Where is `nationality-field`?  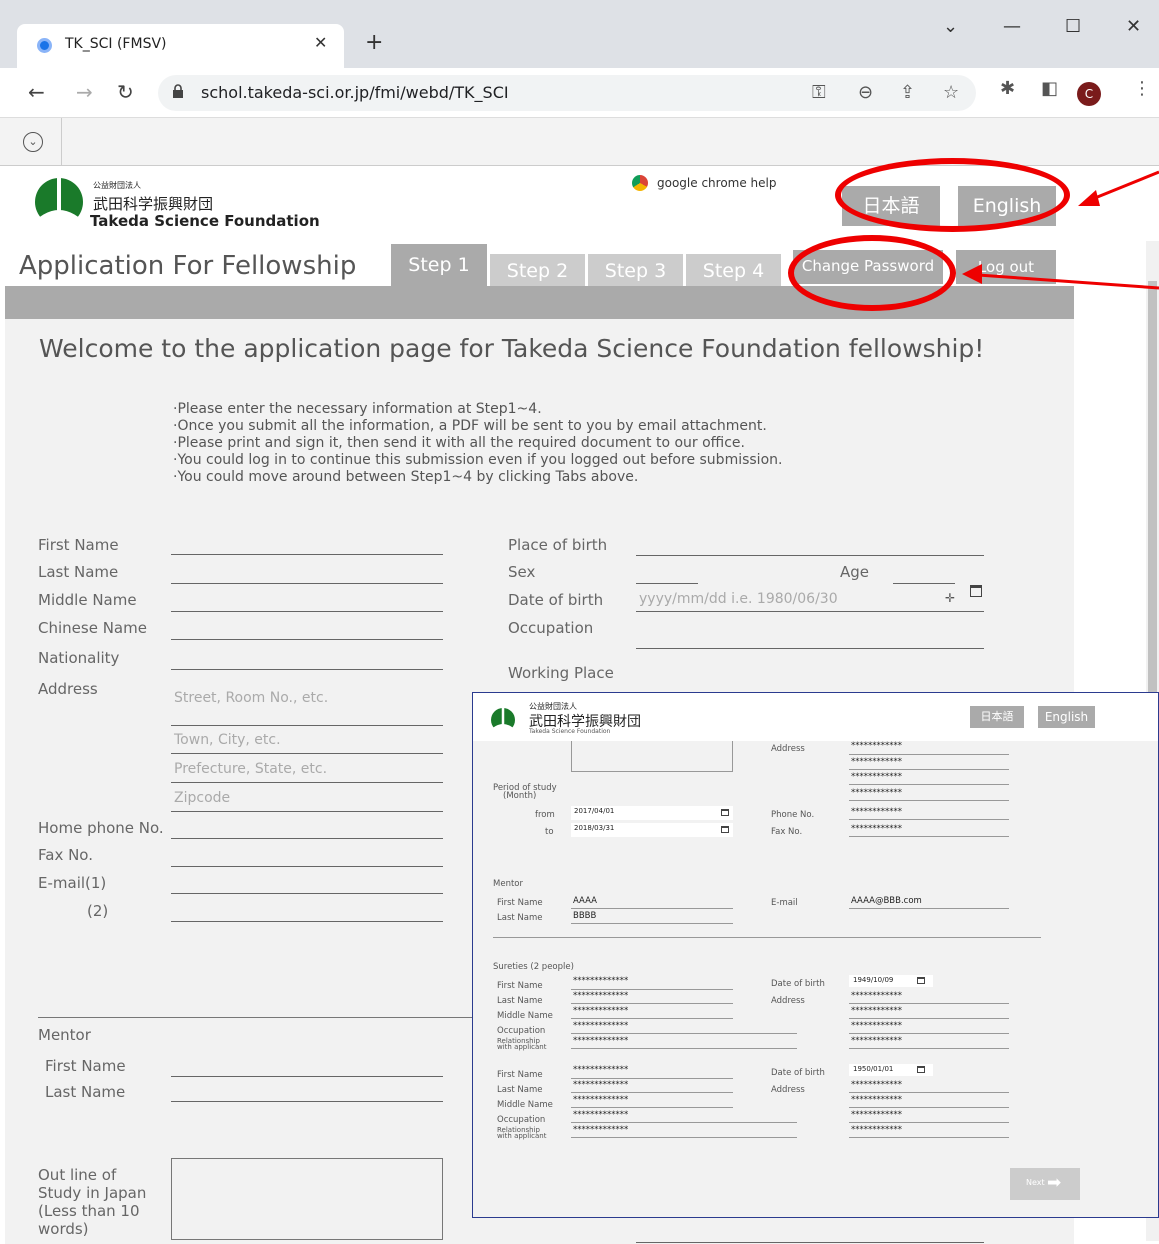 nationality-field is located at coordinates (307, 669).